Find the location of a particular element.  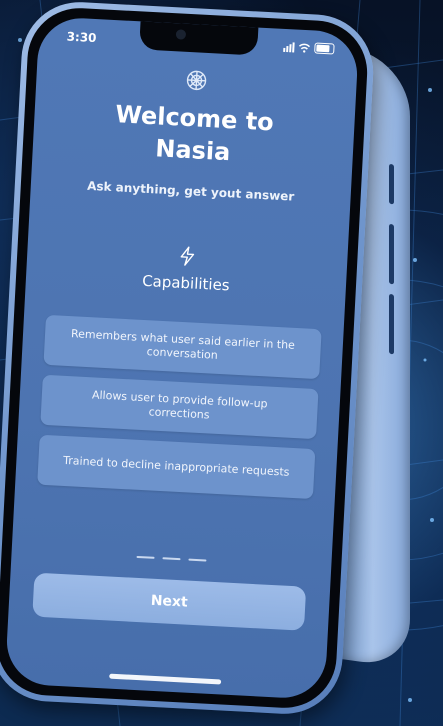

lightning-bolt-icon is located at coordinates (187, 256).